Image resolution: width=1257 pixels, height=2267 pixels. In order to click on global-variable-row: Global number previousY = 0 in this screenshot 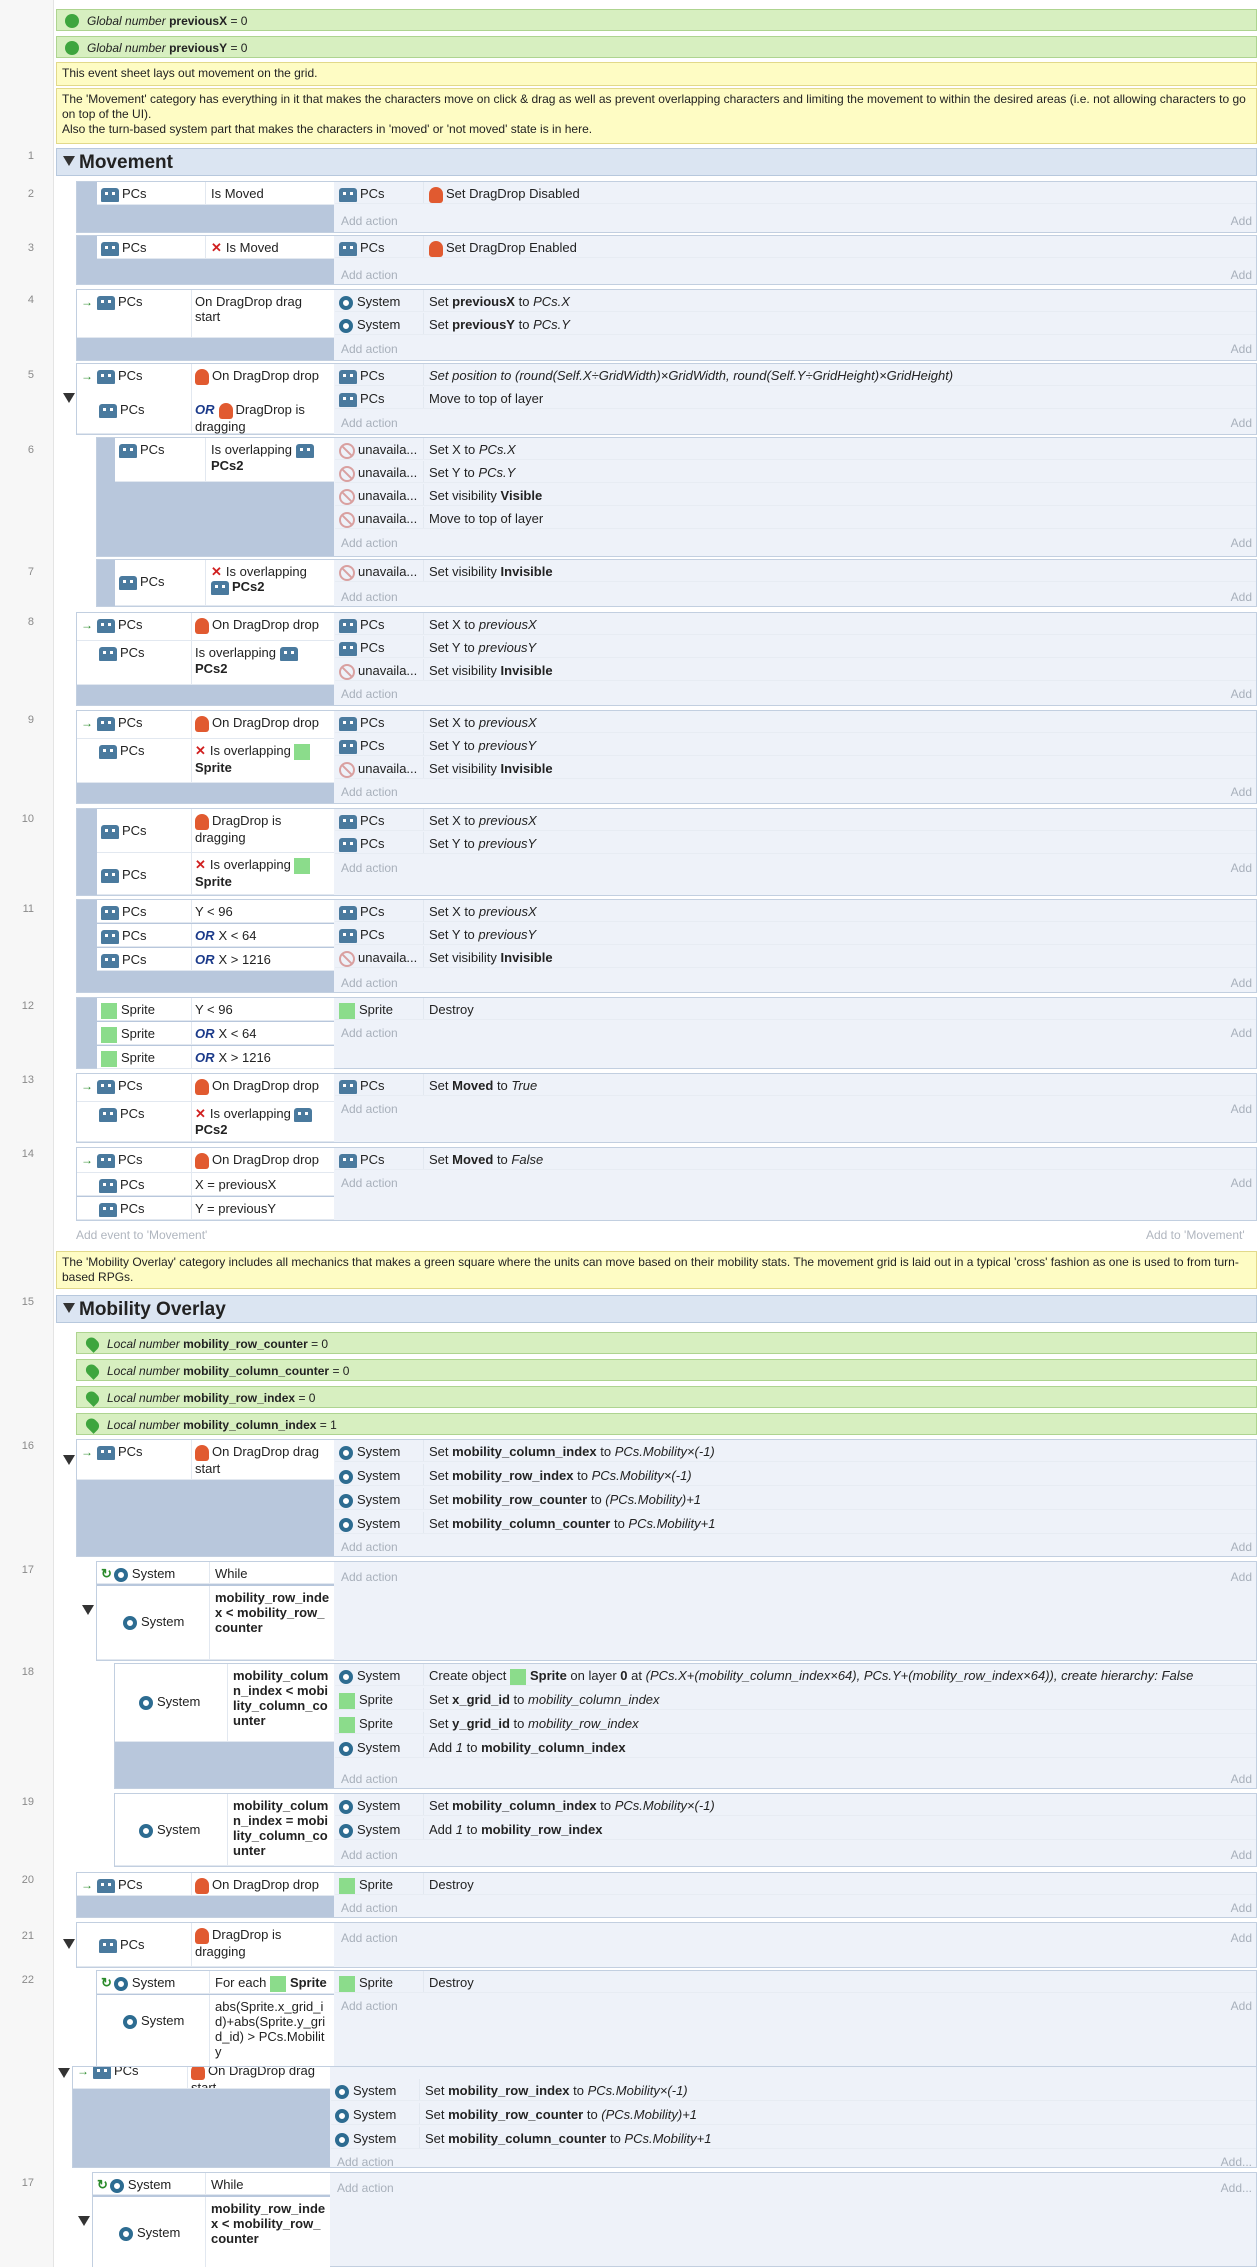, I will do `click(656, 47)`.